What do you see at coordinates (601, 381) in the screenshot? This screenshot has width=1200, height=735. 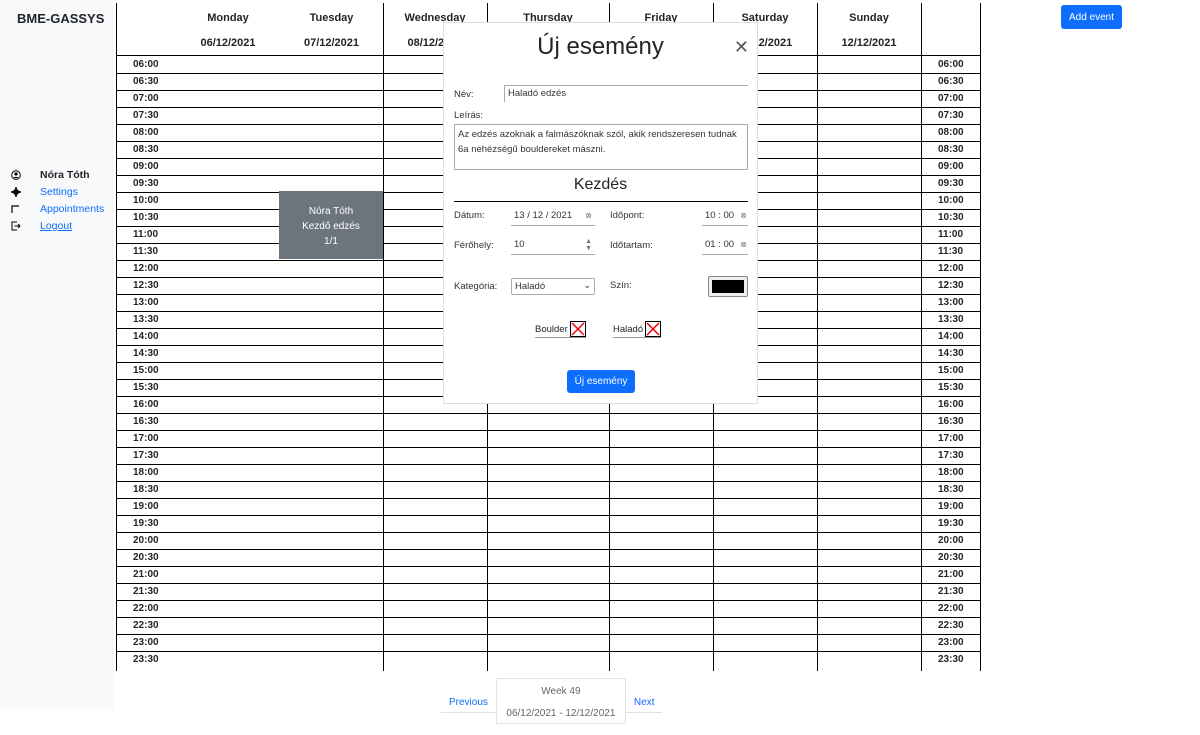 I see `create-event-button: Új esemény` at bounding box center [601, 381].